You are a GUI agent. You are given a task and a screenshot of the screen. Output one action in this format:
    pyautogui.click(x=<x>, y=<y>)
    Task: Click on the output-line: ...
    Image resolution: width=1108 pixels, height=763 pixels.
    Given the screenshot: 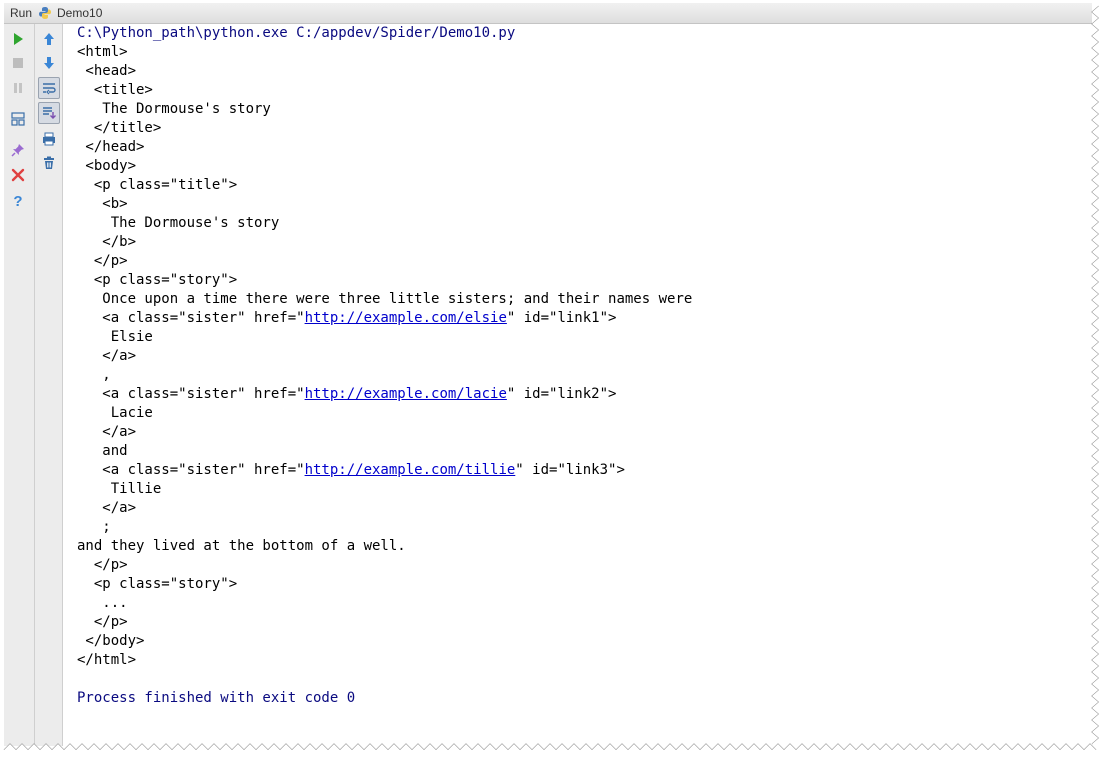 What is the action you would take?
    pyautogui.click(x=102, y=603)
    